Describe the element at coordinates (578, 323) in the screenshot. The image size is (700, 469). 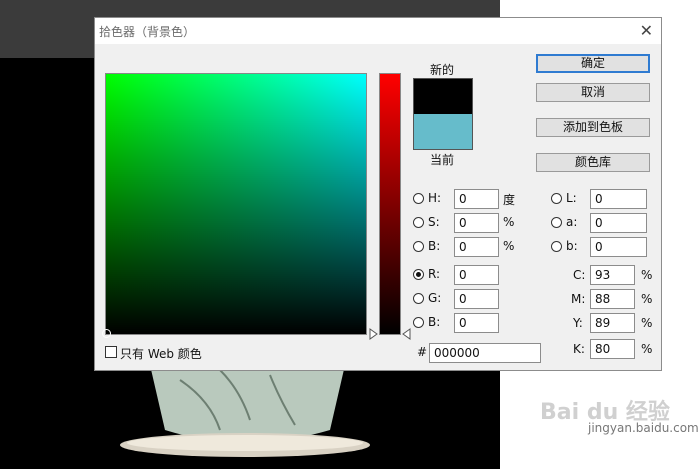
I see `y-label: Y:` at that location.